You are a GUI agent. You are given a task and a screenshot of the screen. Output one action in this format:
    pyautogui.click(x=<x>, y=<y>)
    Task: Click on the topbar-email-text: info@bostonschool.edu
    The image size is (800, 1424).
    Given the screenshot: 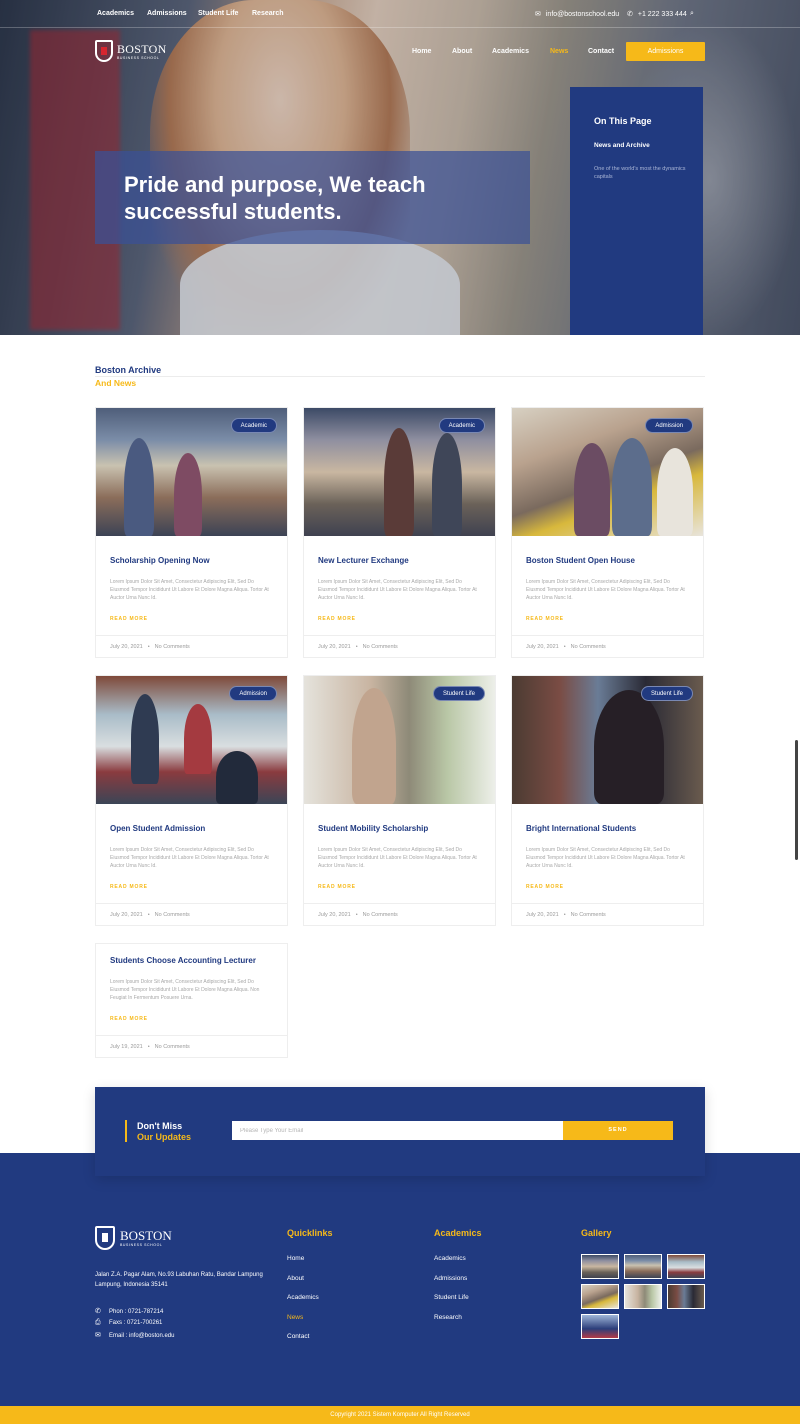 What is the action you would take?
    pyautogui.click(x=582, y=14)
    